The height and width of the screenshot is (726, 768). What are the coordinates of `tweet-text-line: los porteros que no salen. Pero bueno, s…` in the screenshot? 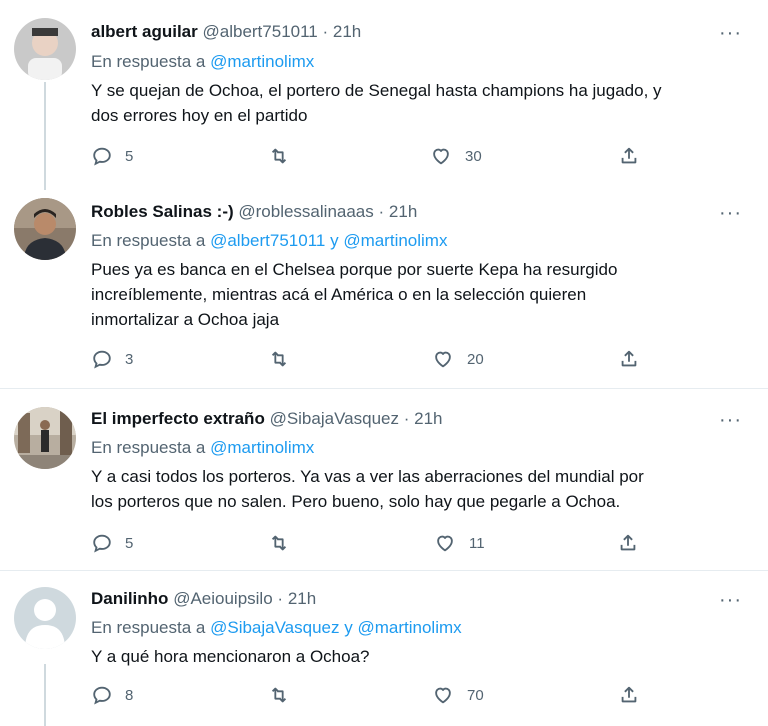 It's located at (356, 501).